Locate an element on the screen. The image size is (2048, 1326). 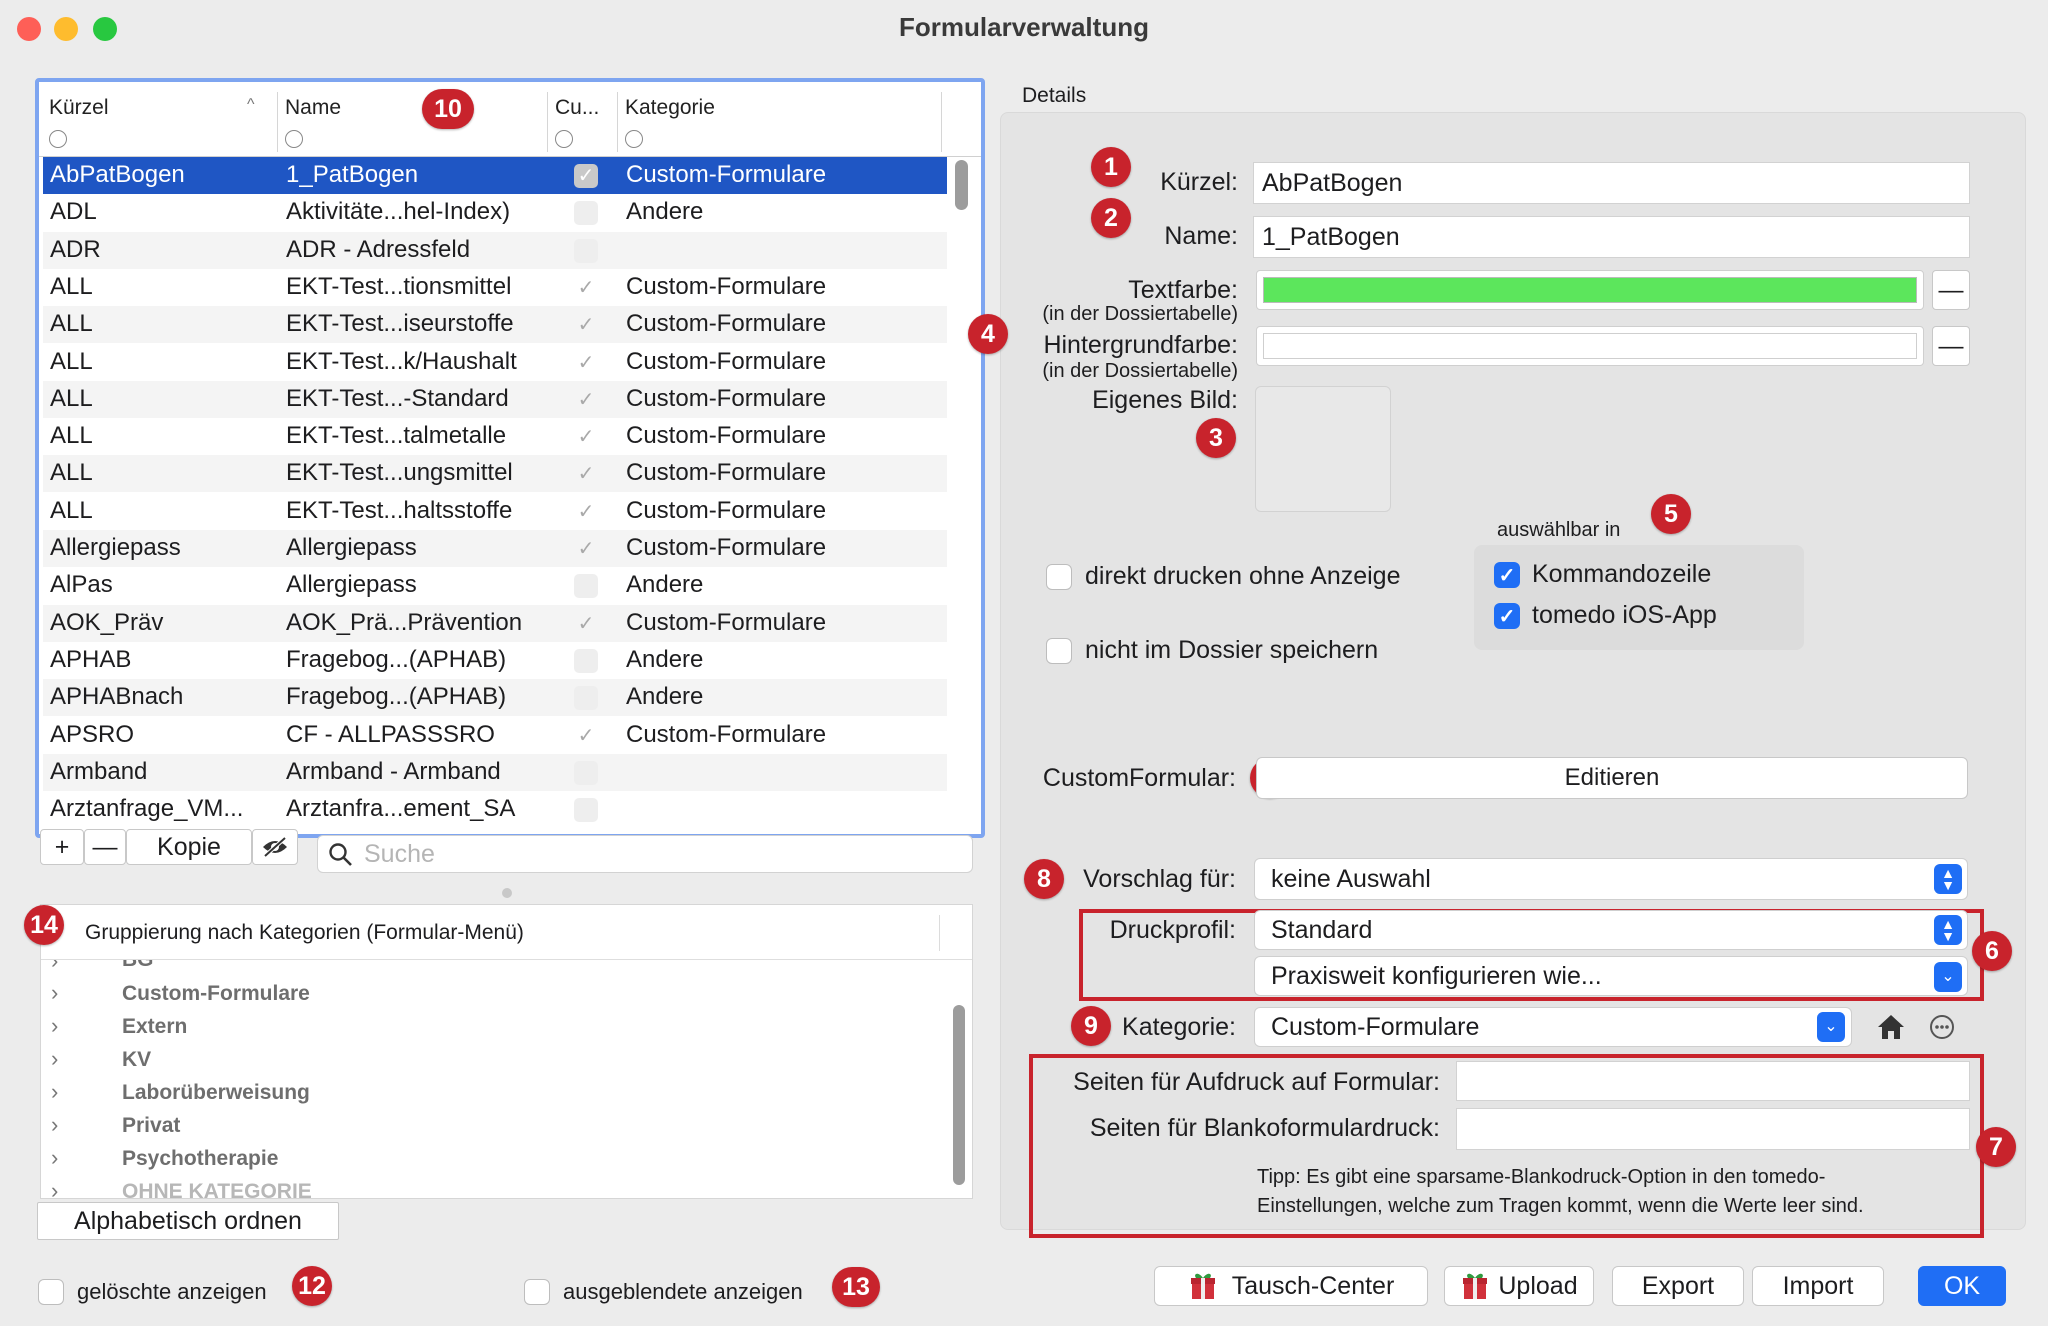
tree-item-ohne-kategorie: OHNE KATEGORIE is located at coordinates (217, 1189).